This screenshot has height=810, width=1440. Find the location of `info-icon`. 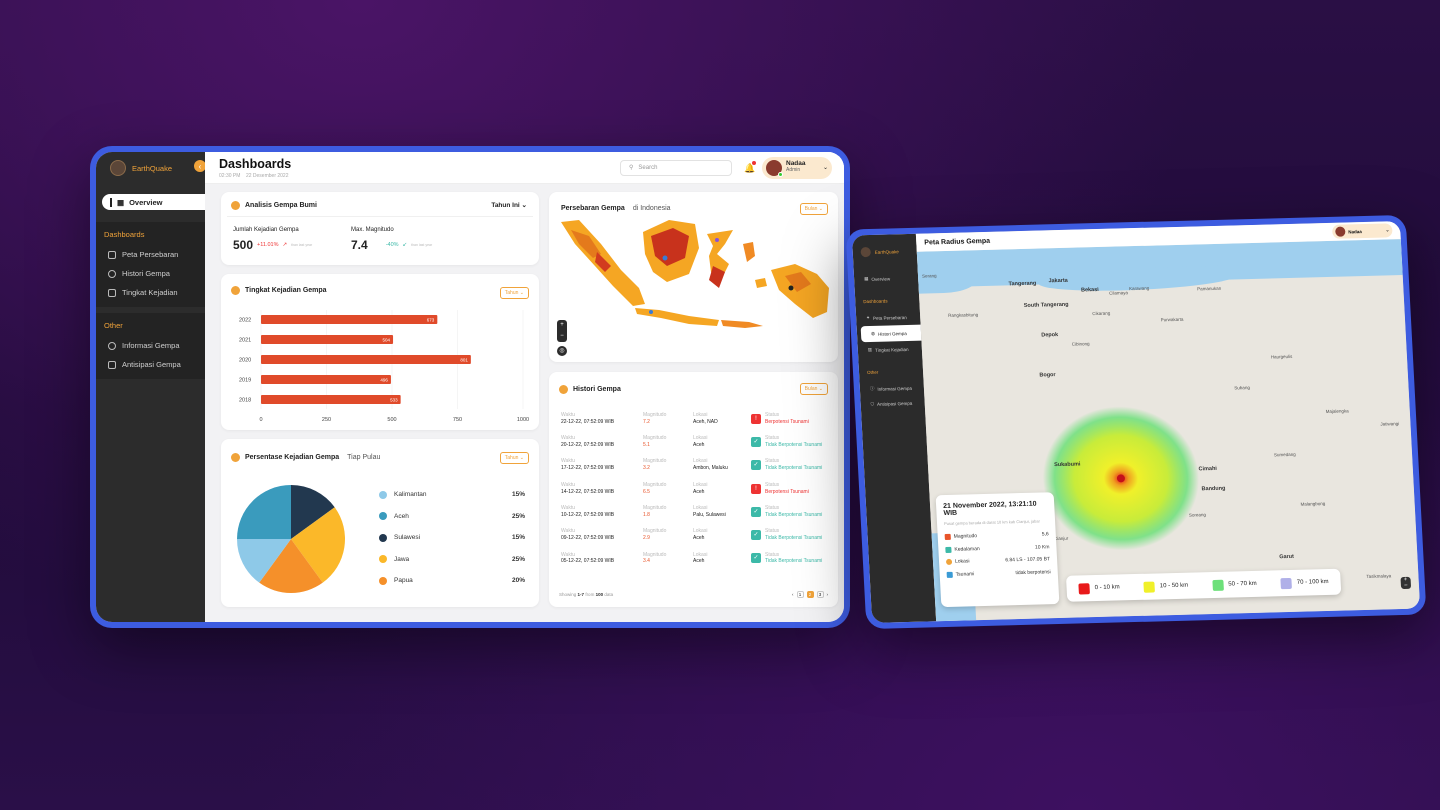

info-icon is located at coordinates (112, 345).